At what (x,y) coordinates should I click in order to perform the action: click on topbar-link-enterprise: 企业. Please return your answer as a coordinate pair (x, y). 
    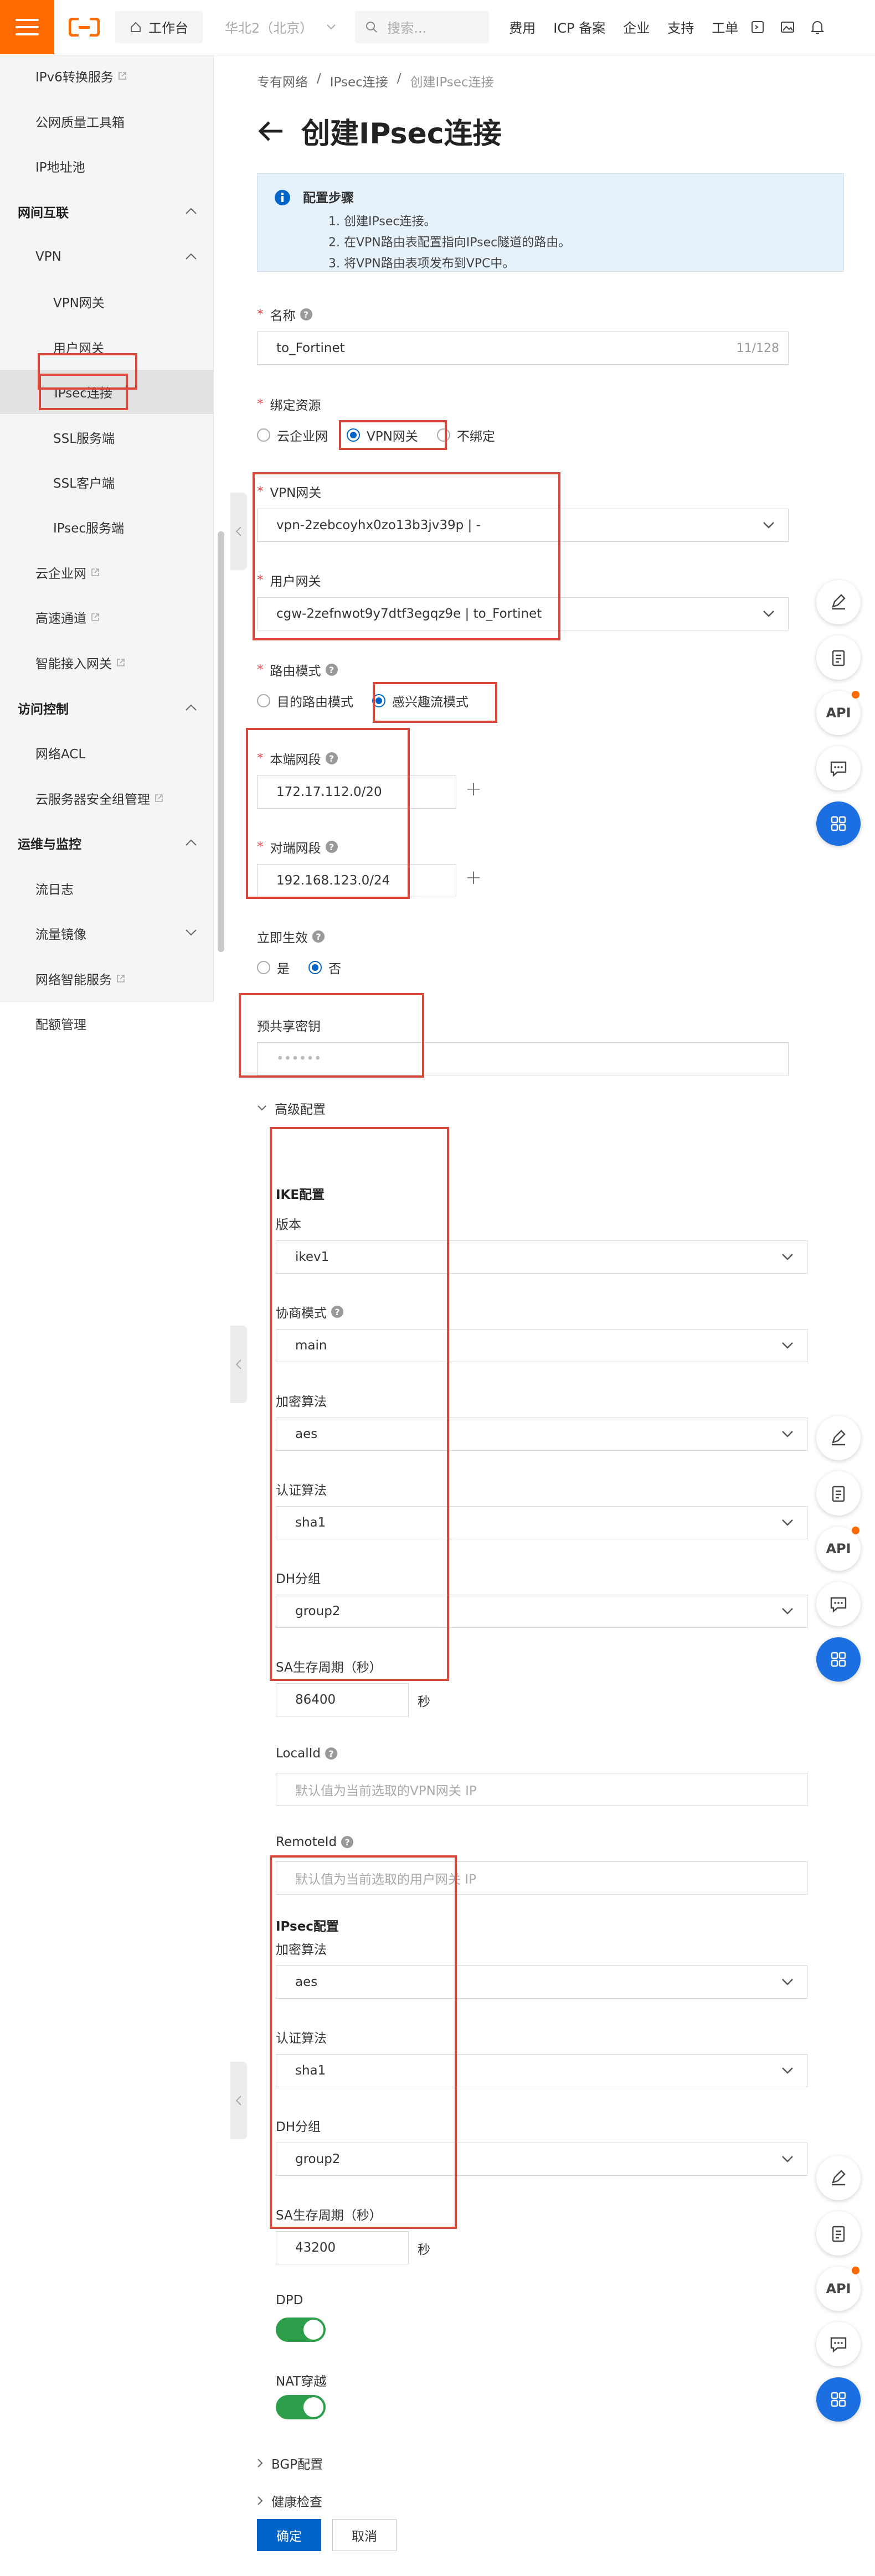
    Looking at the image, I should click on (636, 27).